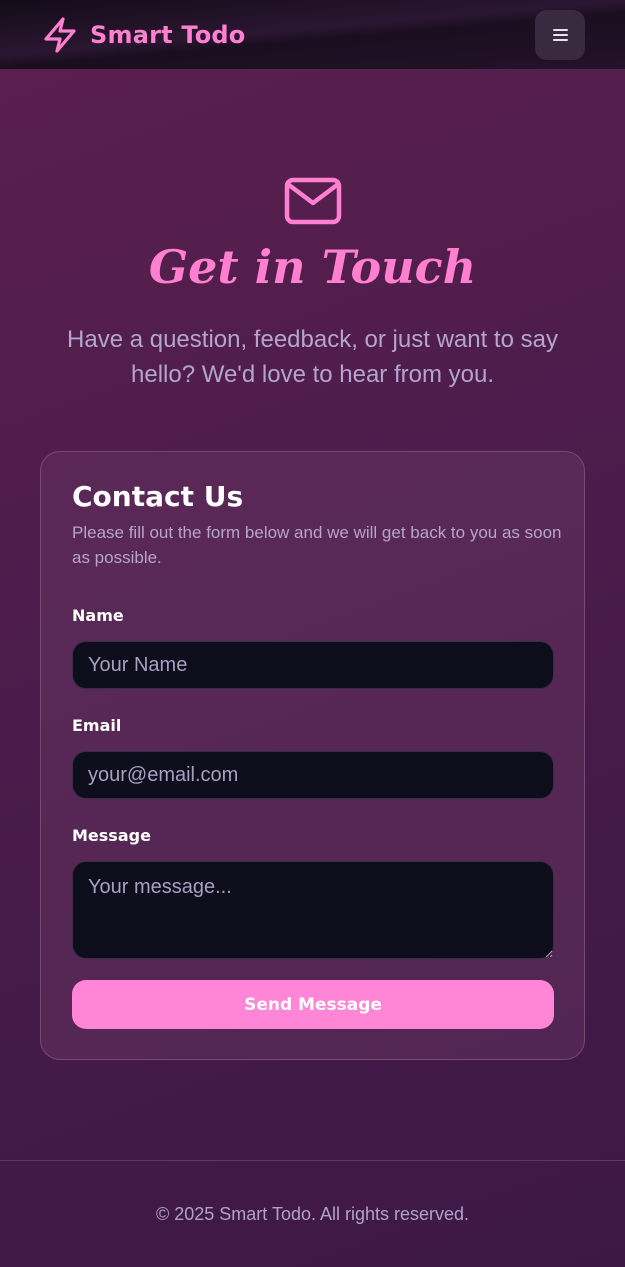 This screenshot has width=625, height=1267. Describe the element at coordinates (312, 35) in the screenshot. I see `top-nav-bar: Smart Todo` at that location.